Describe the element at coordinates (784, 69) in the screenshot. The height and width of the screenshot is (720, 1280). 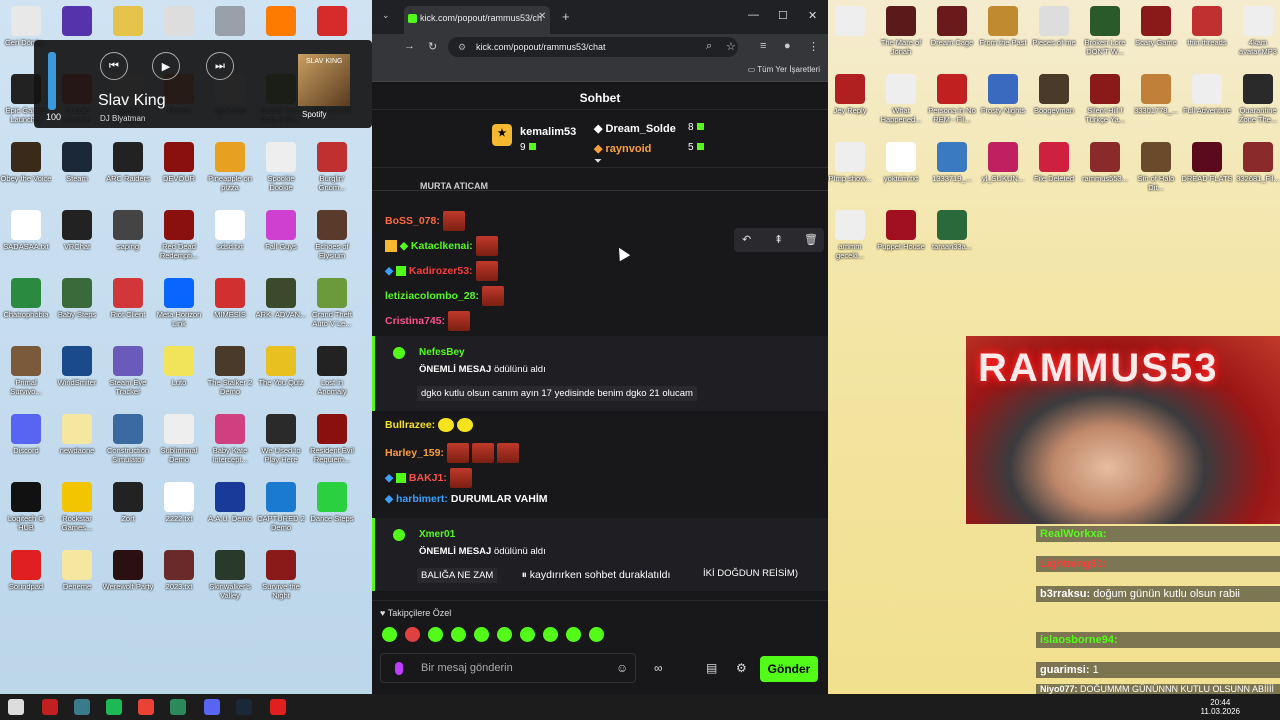
I see `all-bookmarks: ▭ Tüm Yer İşaretleri` at that location.